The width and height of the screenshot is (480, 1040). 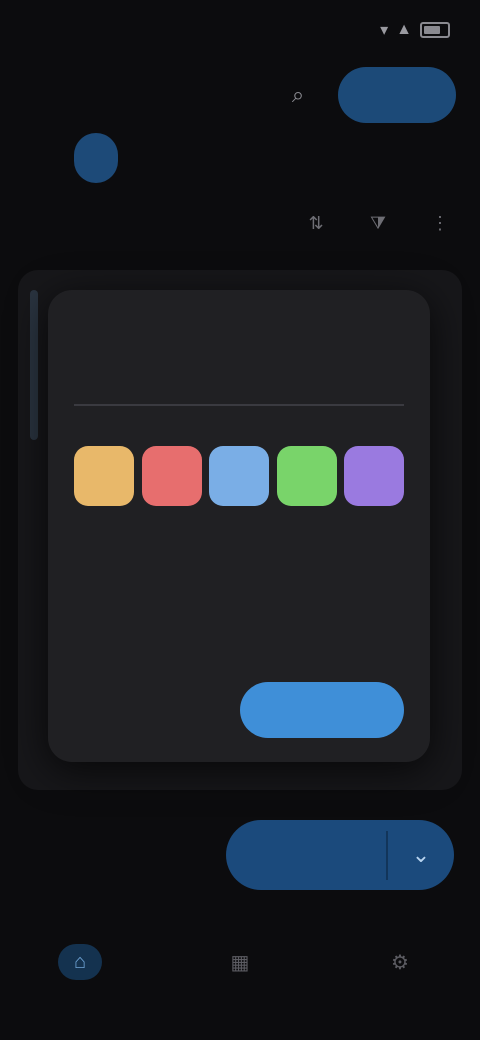 I want to click on color-swatch-yellow, so click(x=104, y=476).